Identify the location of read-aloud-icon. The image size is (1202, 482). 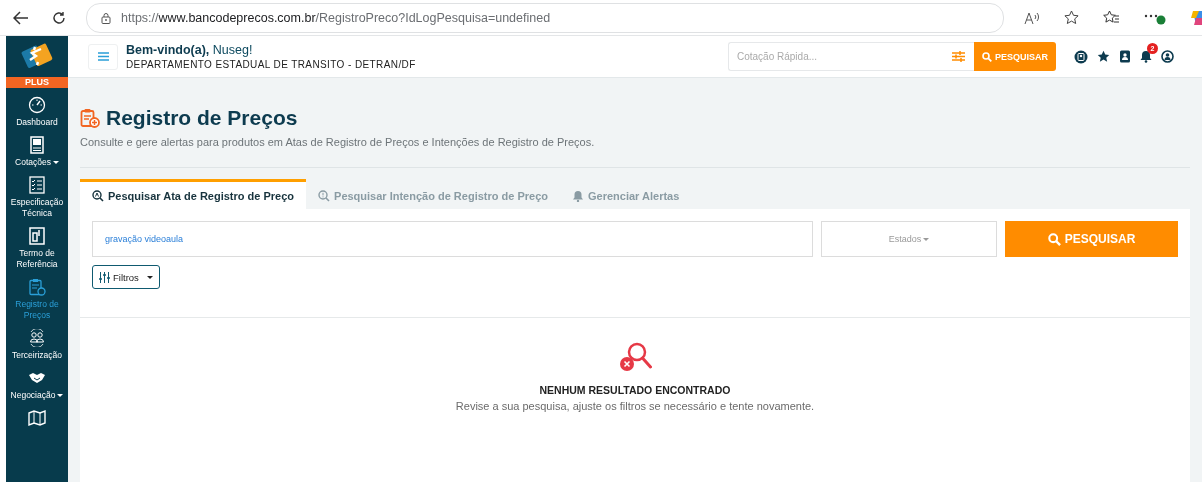
(1032, 17).